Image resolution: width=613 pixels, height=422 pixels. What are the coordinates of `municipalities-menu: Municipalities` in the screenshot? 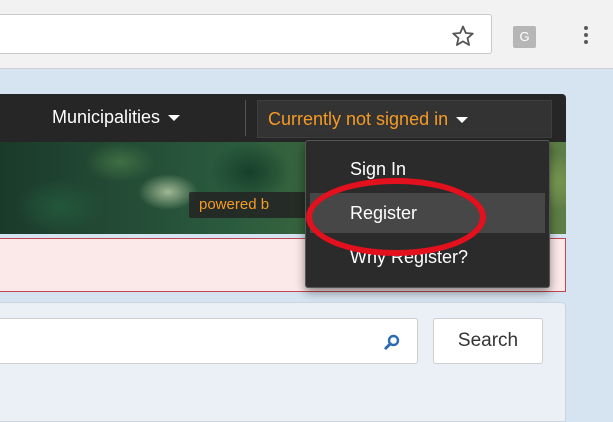 It's located at (116, 118).